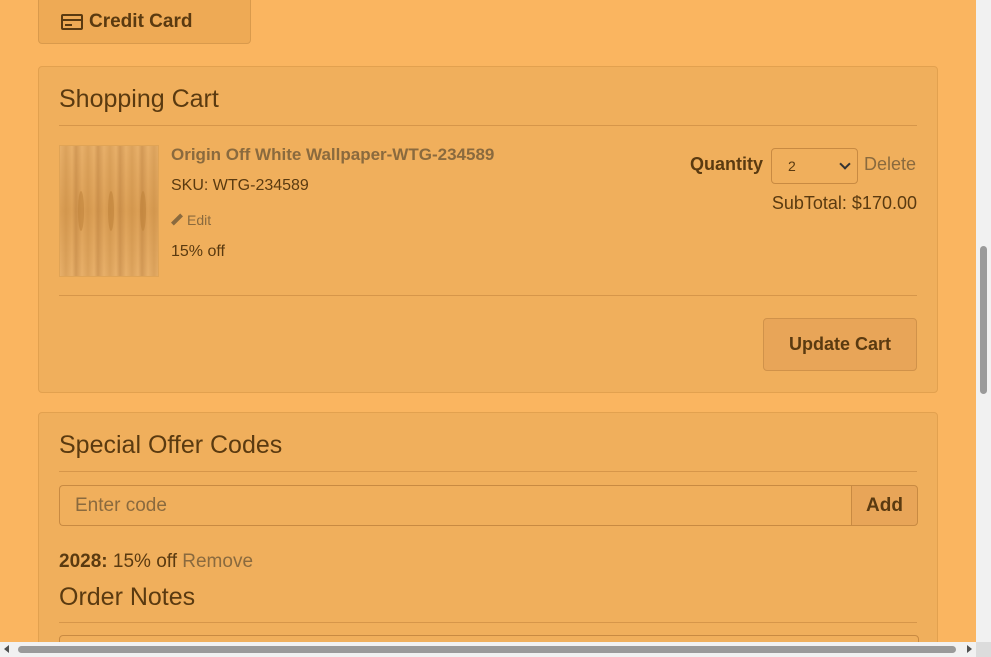 The width and height of the screenshot is (991, 657). What do you see at coordinates (127, 597) in the screenshot?
I see `order-notes-title: Order Notes` at bounding box center [127, 597].